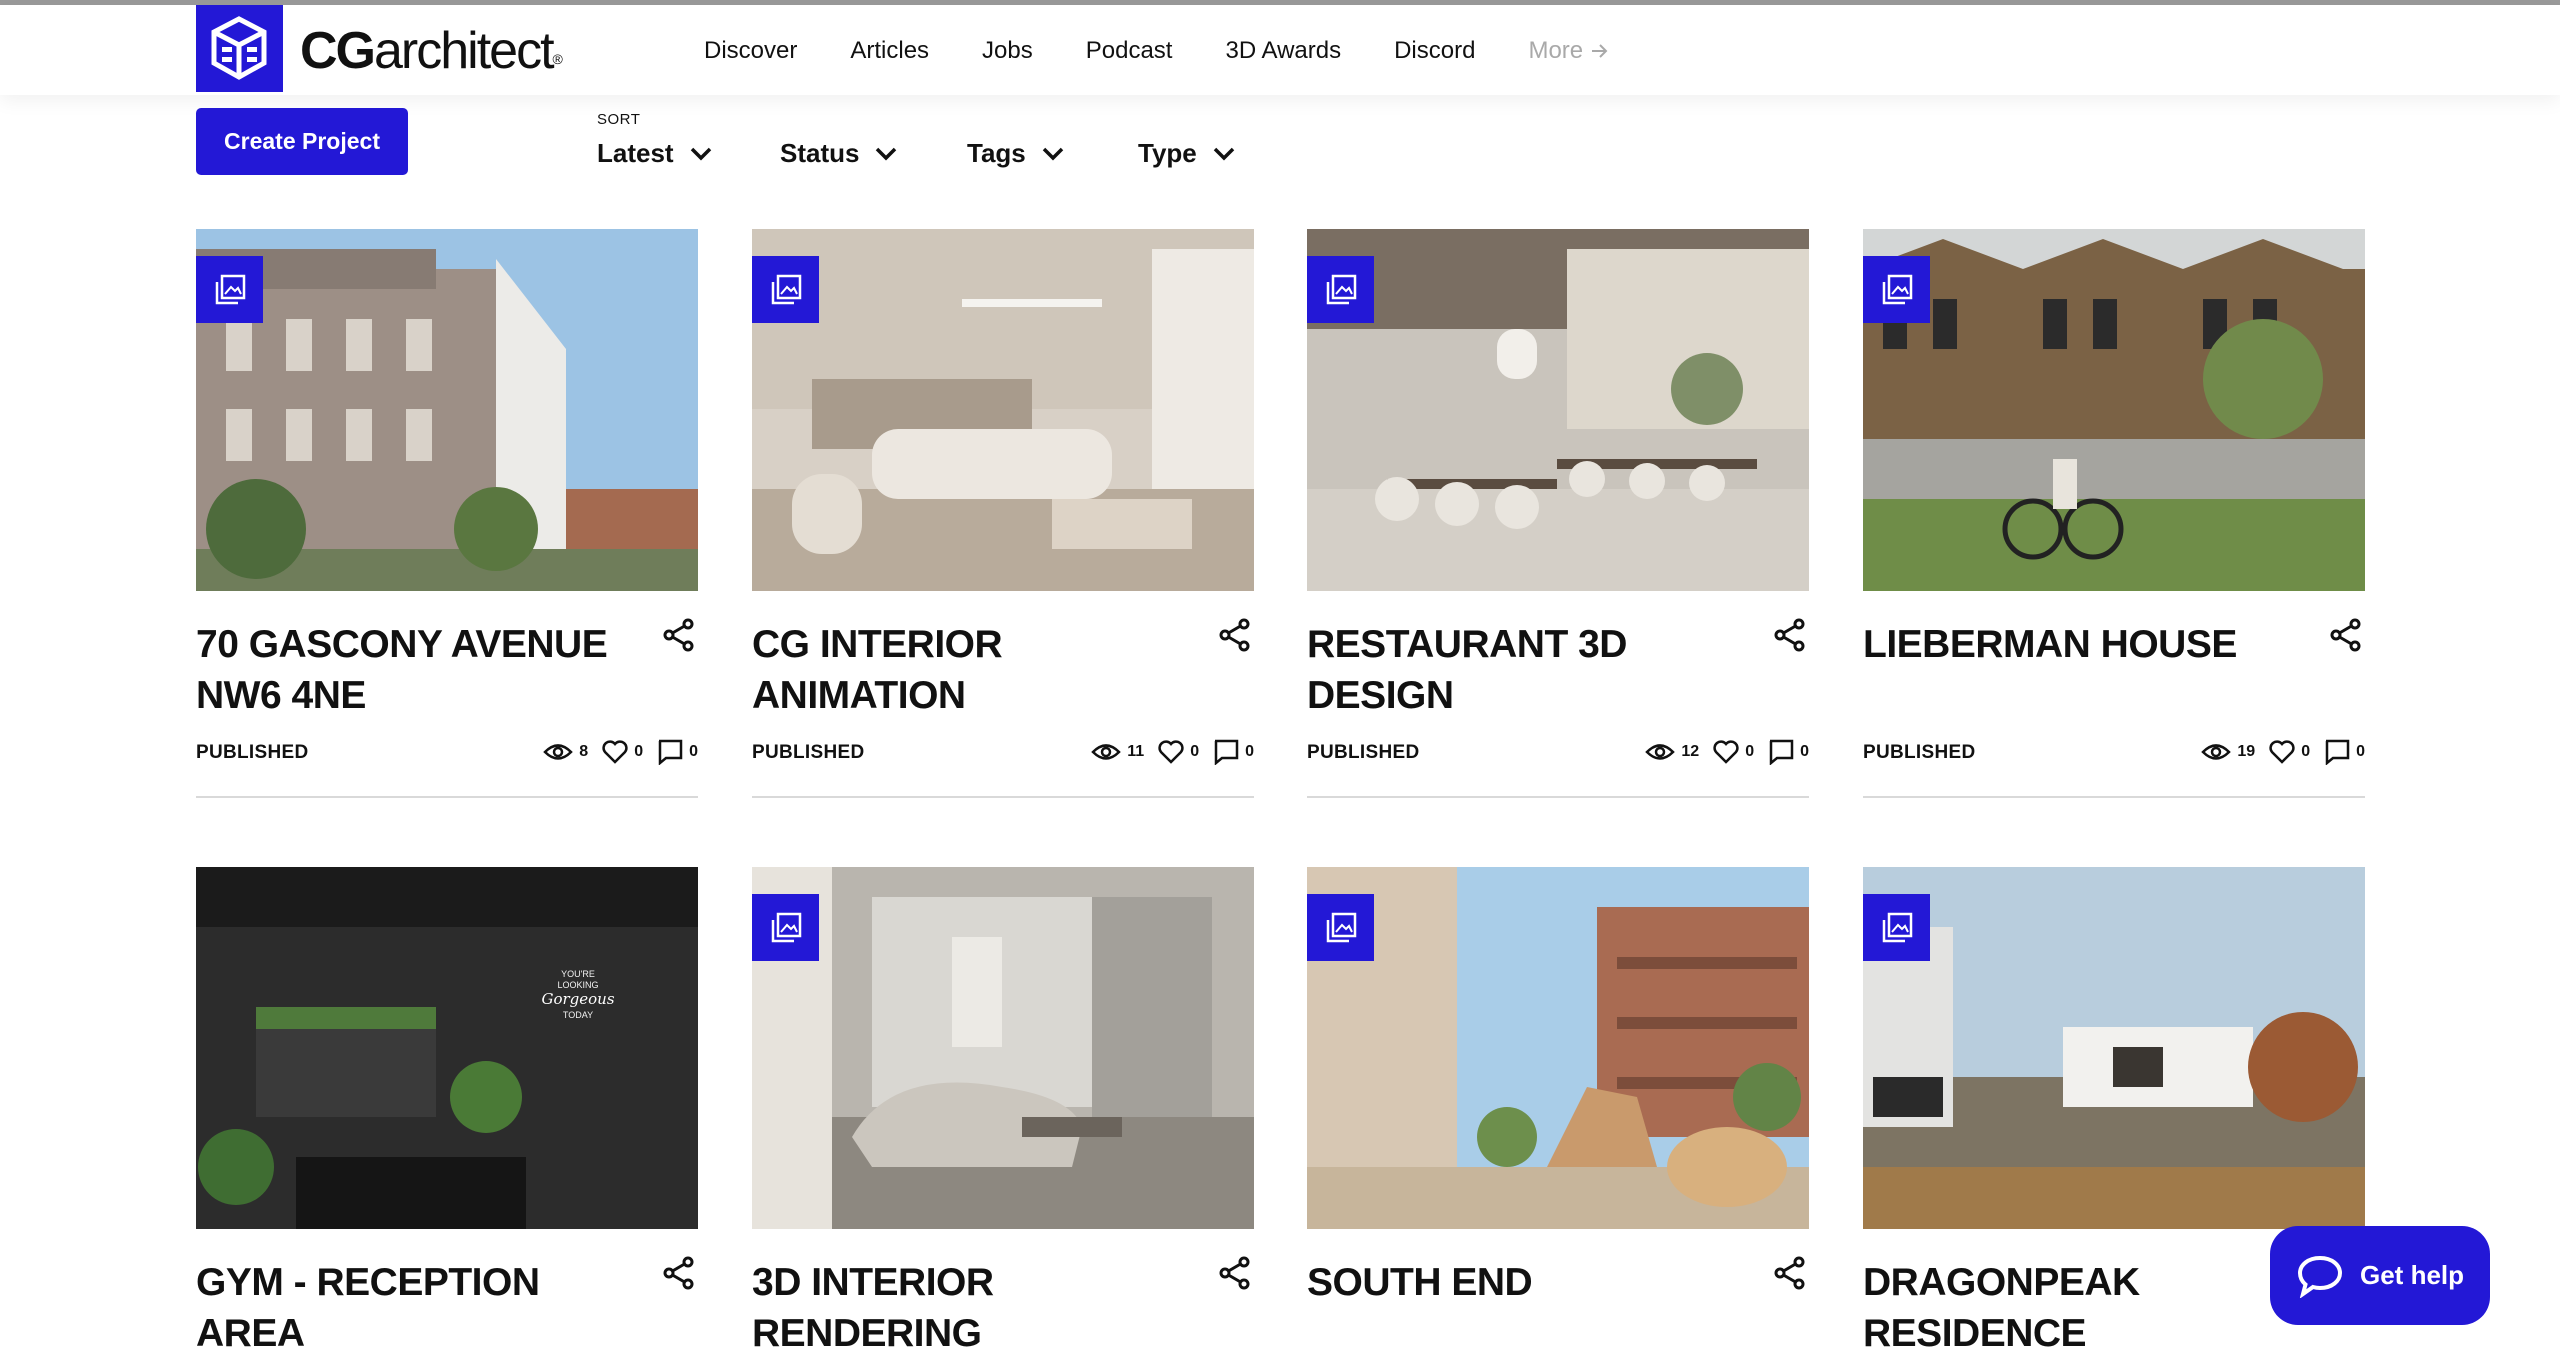 This screenshot has height=1359, width=2560. I want to click on project-thumbnail: YOU'RE LOOKING Gorgeous TODAY, so click(447, 1048).